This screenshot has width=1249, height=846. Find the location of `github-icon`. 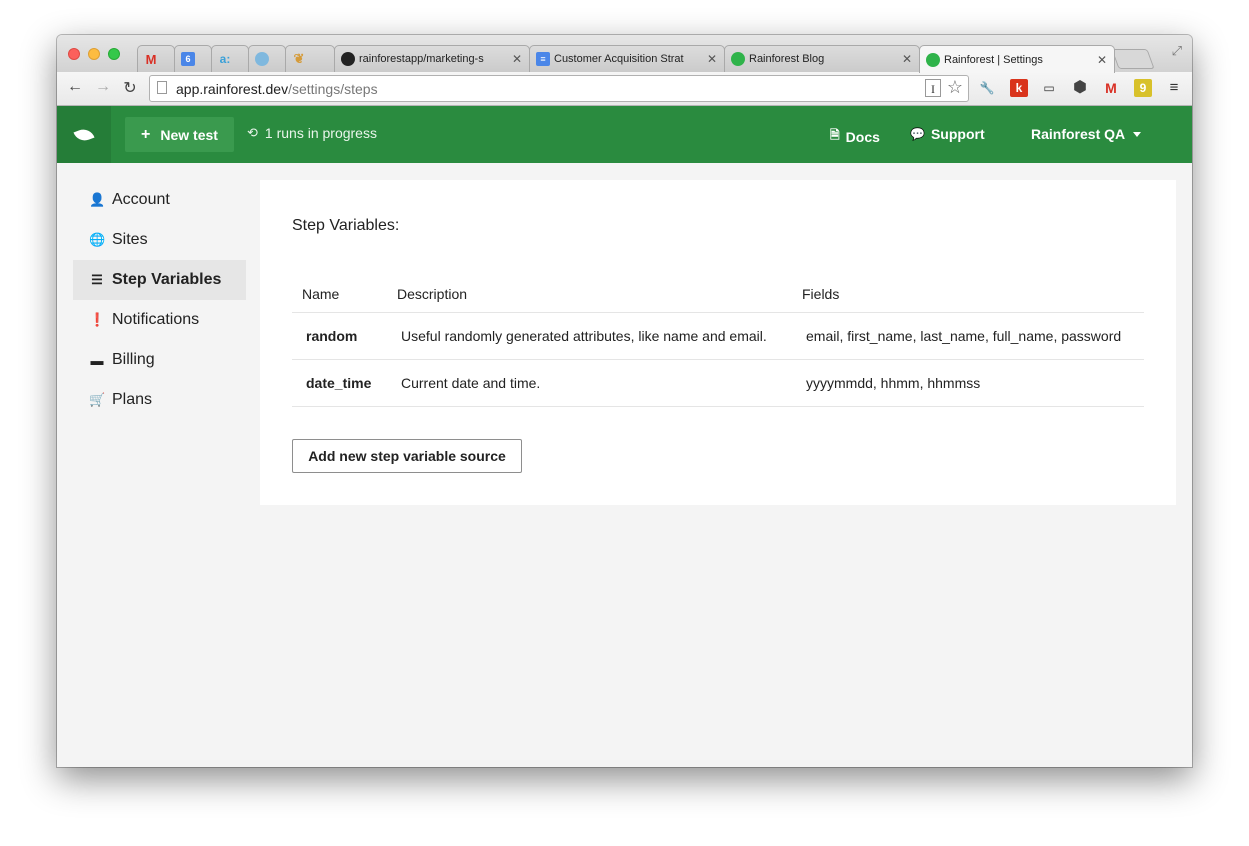

github-icon is located at coordinates (348, 59).